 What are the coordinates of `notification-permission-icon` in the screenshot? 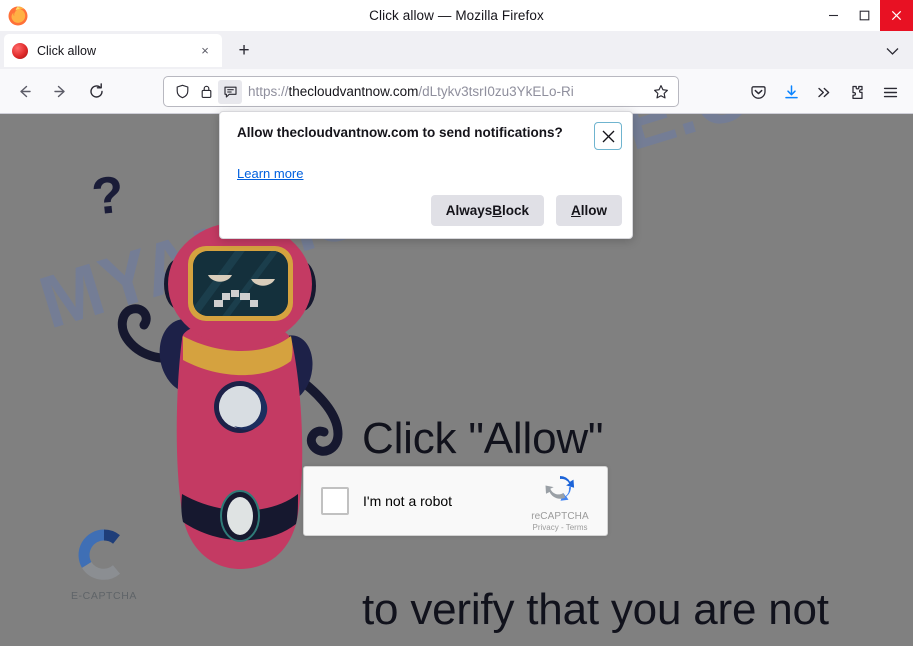 It's located at (230, 91).